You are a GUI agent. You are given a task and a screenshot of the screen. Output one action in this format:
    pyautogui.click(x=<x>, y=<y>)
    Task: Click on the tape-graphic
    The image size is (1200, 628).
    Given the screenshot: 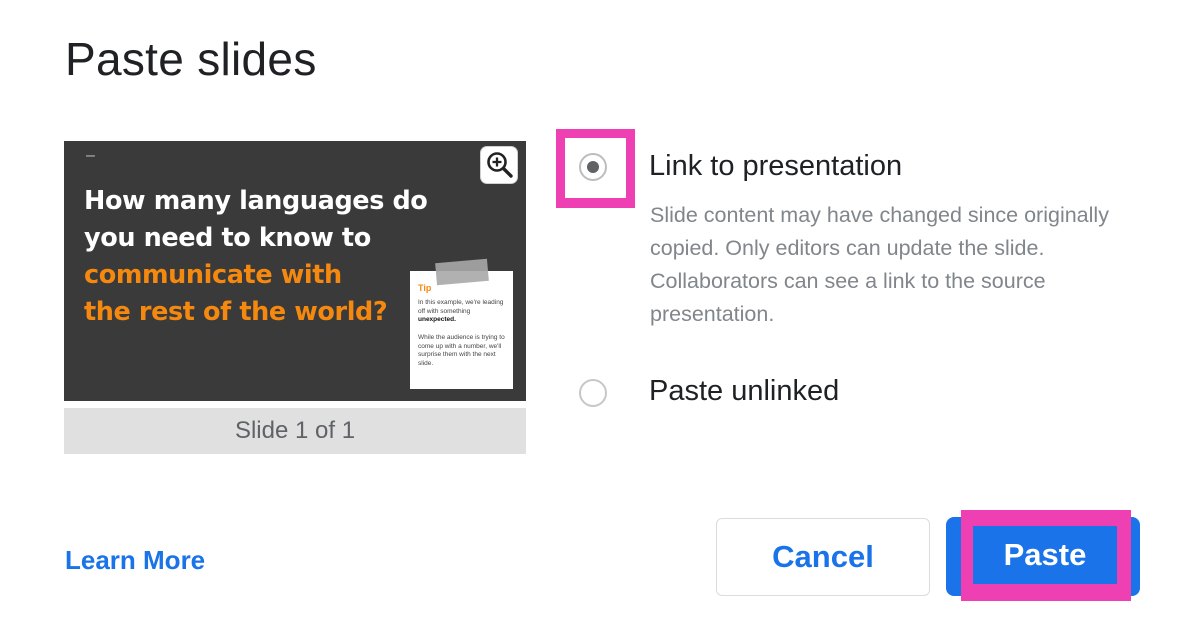 What is the action you would take?
    pyautogui.click(x=462, y=272)
    